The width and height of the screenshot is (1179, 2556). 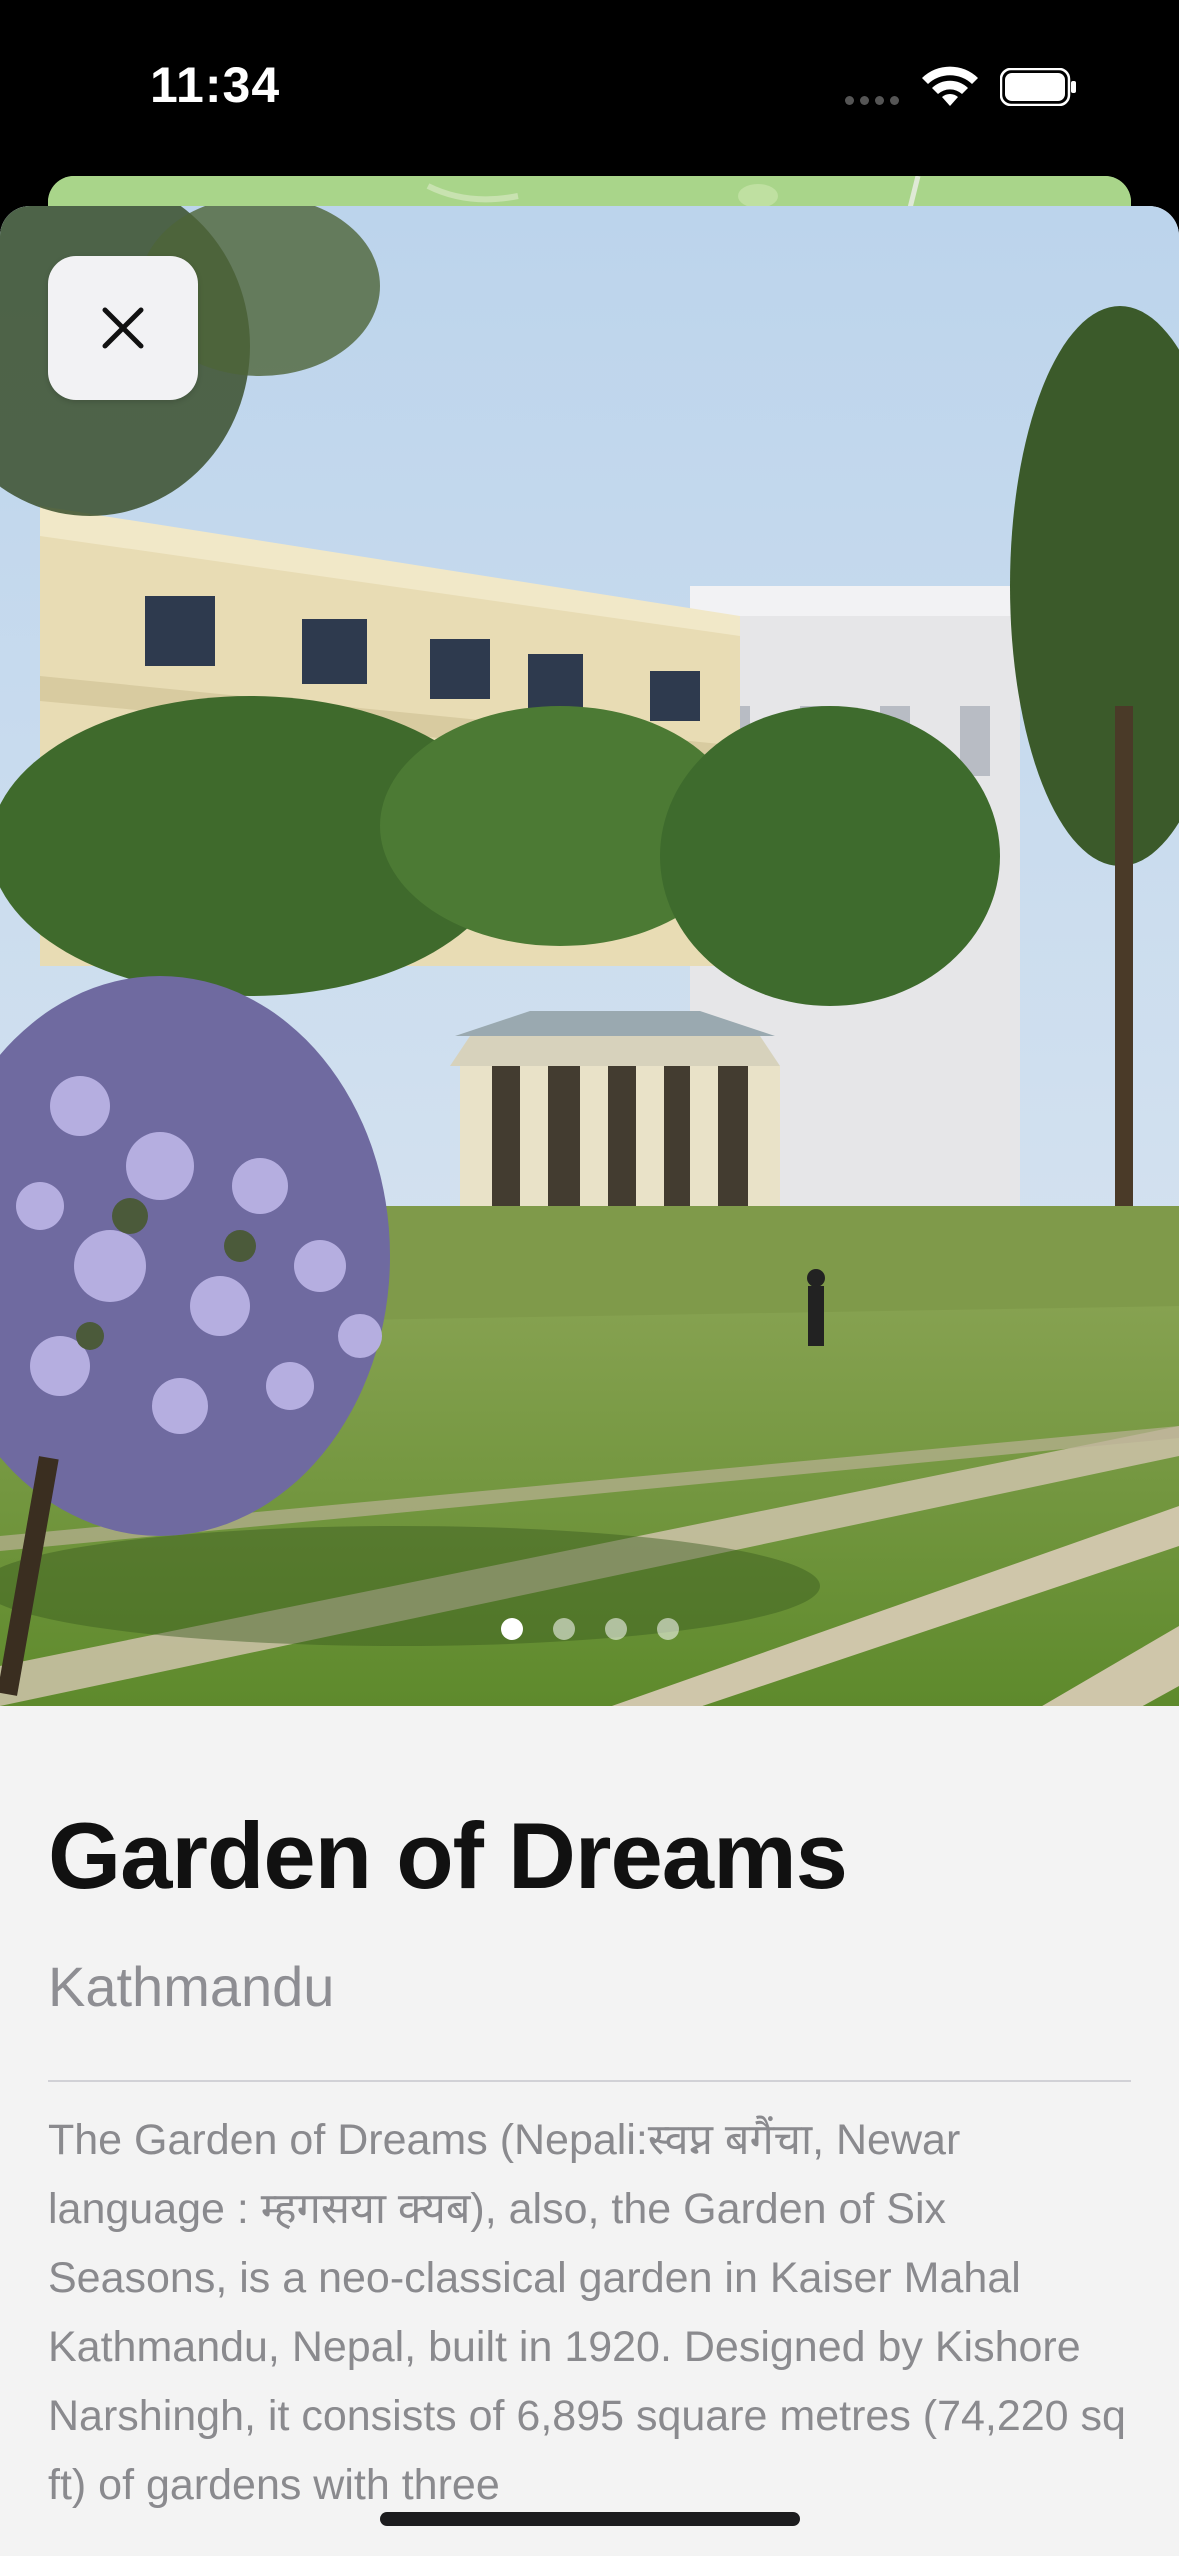 I want to click on place-title: Garden of Dreams, so click(x=448, y=1855).